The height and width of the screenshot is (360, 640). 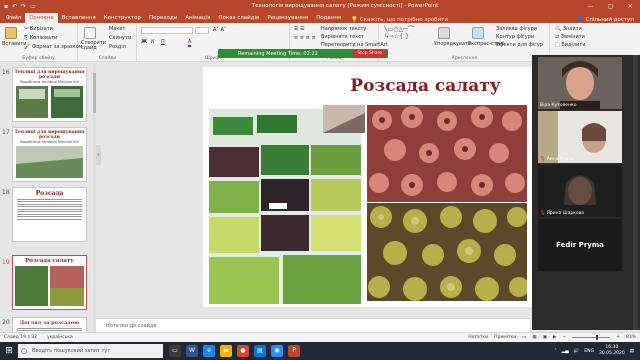 What do you see at coordinates (589, 351) in the screenshot?
I see `input-language: ENG` at bounding box center [589, 351].